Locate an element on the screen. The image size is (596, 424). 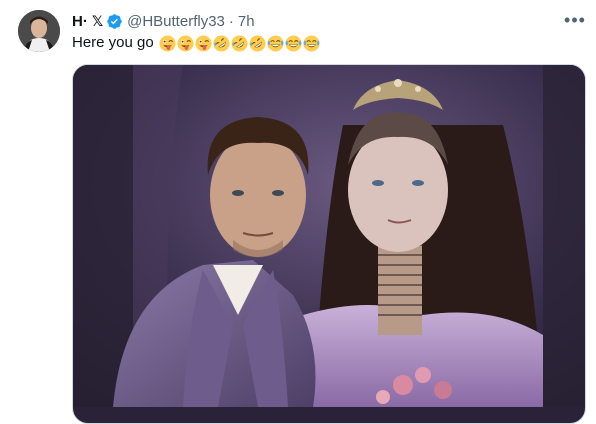
tweet-text-content: Here you go is located at coordinates (113, 42).